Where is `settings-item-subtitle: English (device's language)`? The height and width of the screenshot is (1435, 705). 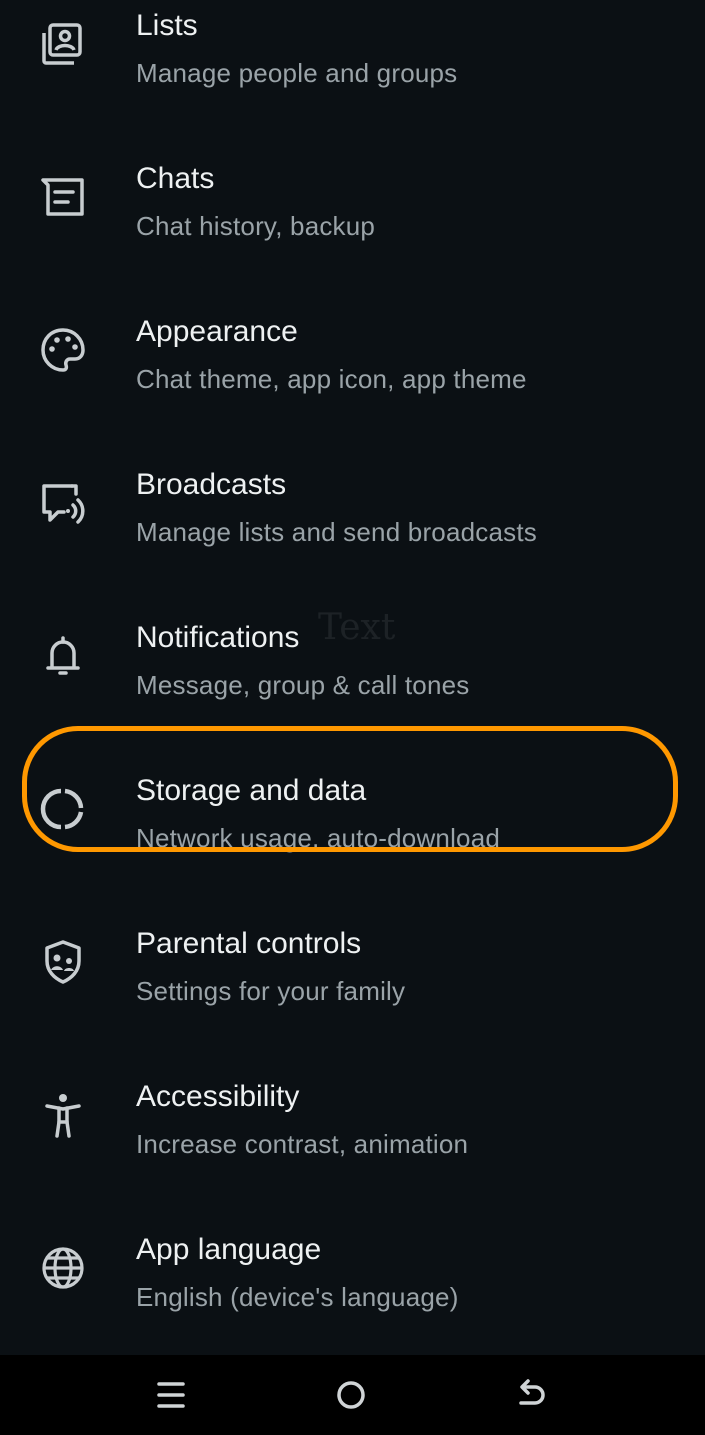 settings-item-subtitle: English (device's language) is located at coordinates (297, 1297).